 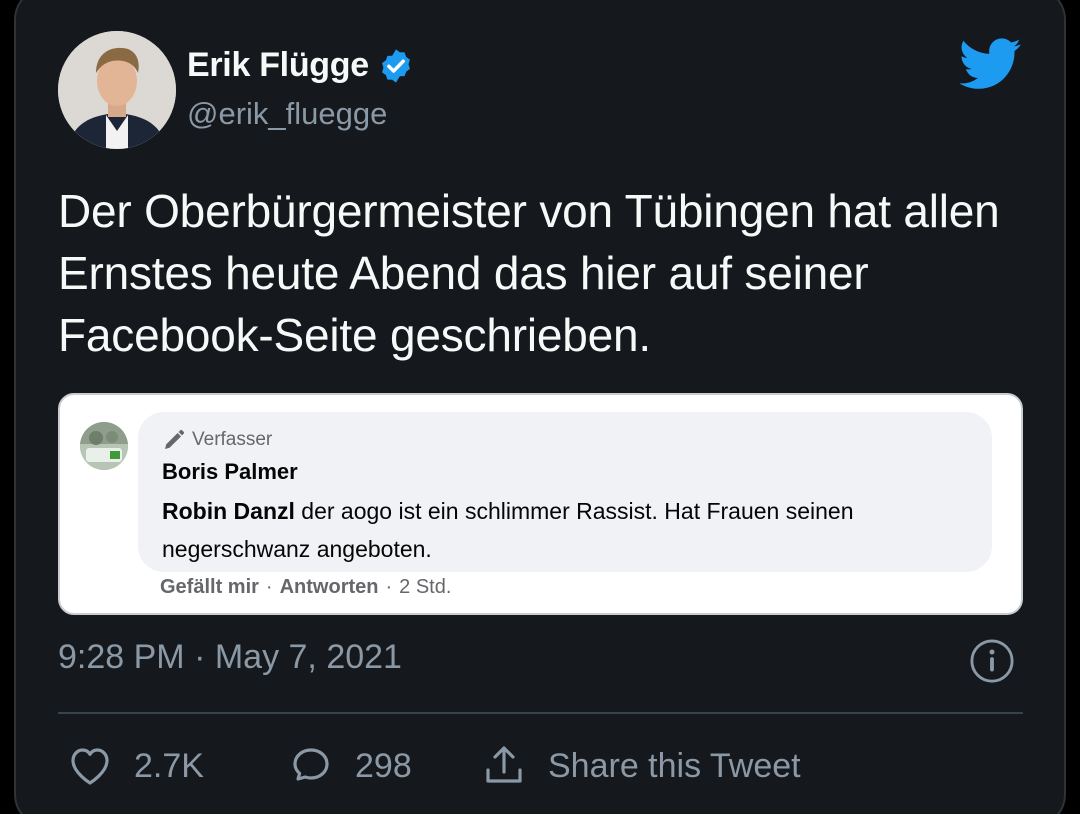 I want to click on commenter-name: Boris Palmer, so click(x=230, y=471).